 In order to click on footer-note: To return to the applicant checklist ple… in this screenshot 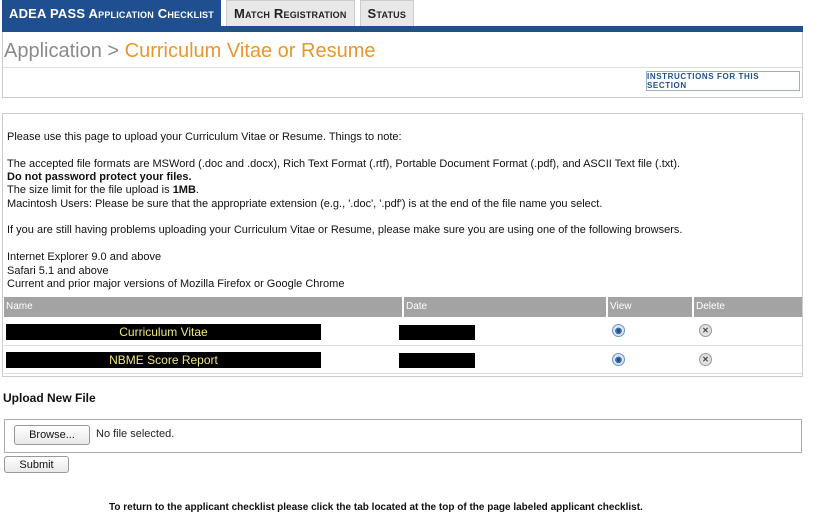, I will do `click(376, 507)`.